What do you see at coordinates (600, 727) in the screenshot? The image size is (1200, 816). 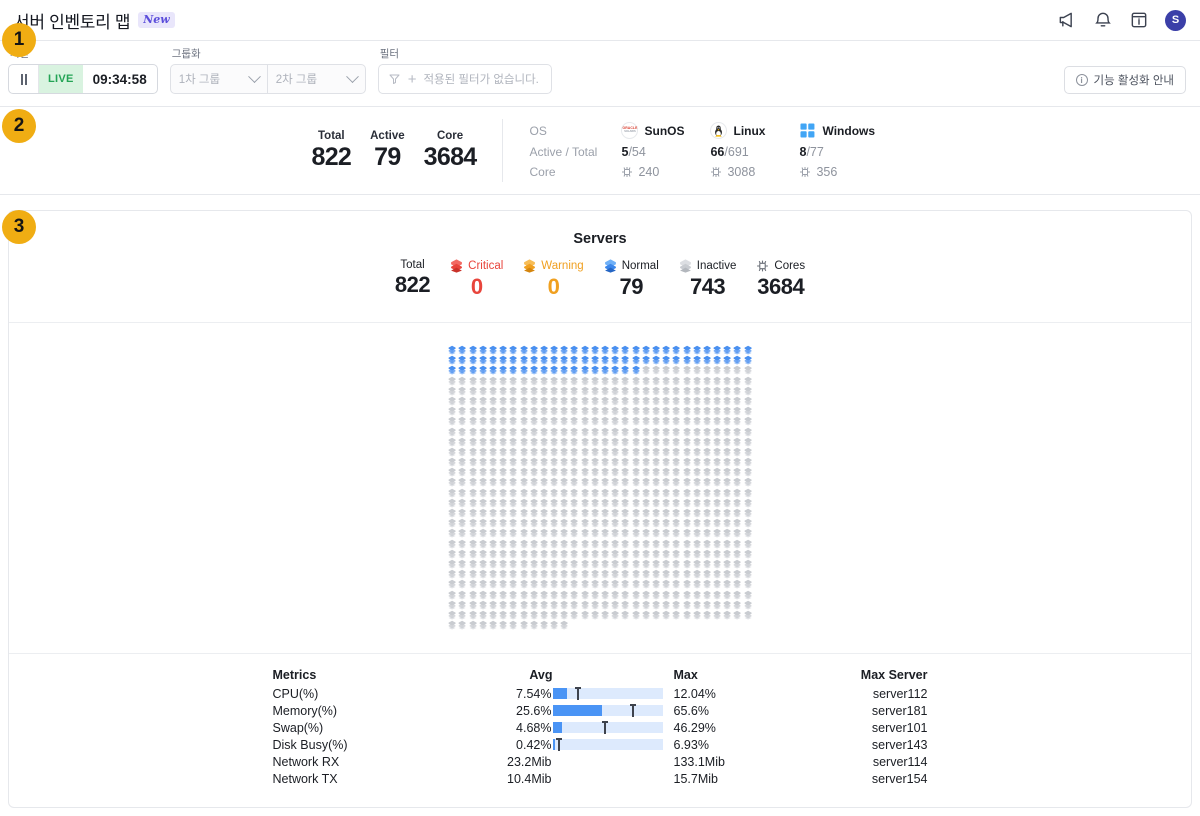 I see `table-row: Swap(%) 4.68% 46.29% server101` at bounding box center [600, 727].